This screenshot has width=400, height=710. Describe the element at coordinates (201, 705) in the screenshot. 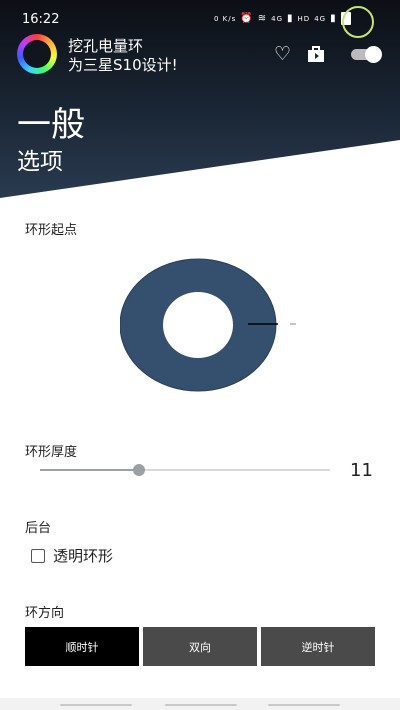

I see `gesture-indicator-center` at that location.